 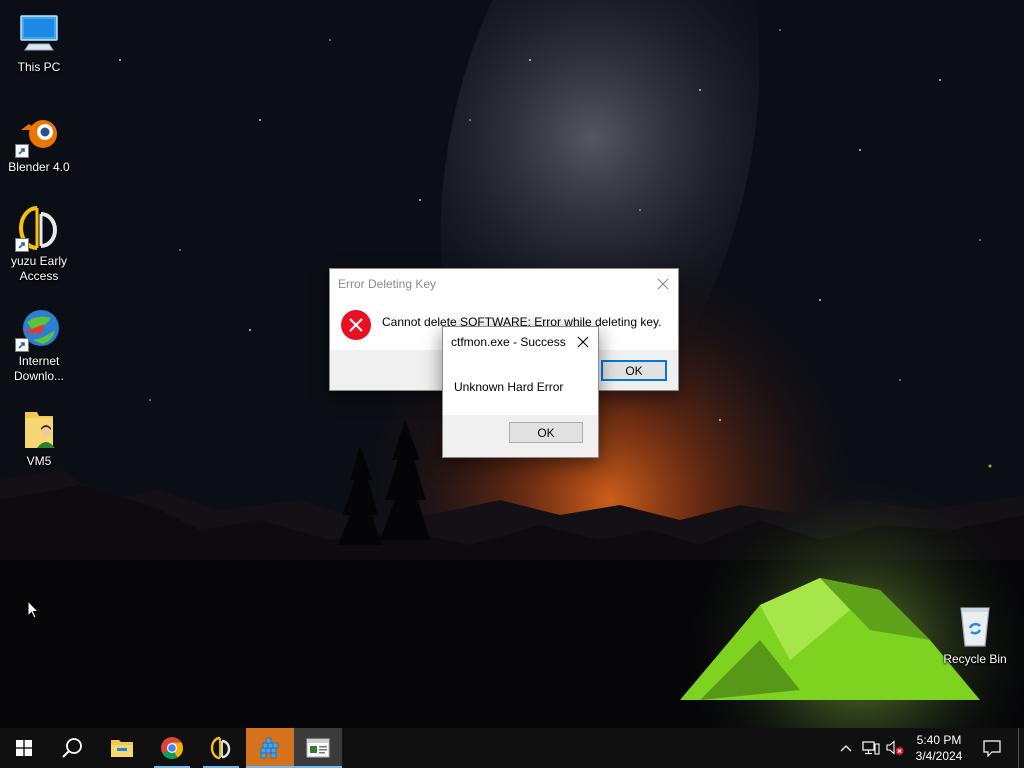 I want to click on file-explorer-icon, so click(x=122, y=748).